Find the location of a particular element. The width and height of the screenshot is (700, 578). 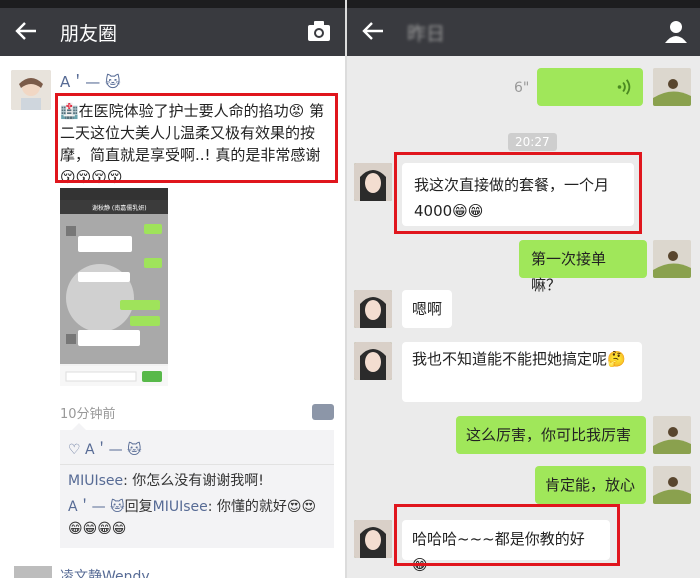

msg-3: 嗯啊 is located at coordinates (427, 309).